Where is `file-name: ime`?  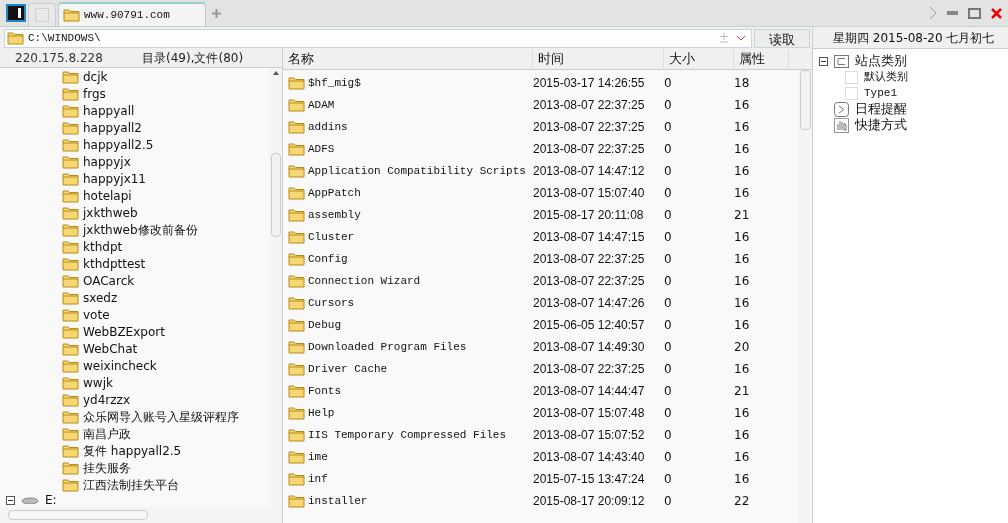 file-name: ime is located at coordinates (318, 457).